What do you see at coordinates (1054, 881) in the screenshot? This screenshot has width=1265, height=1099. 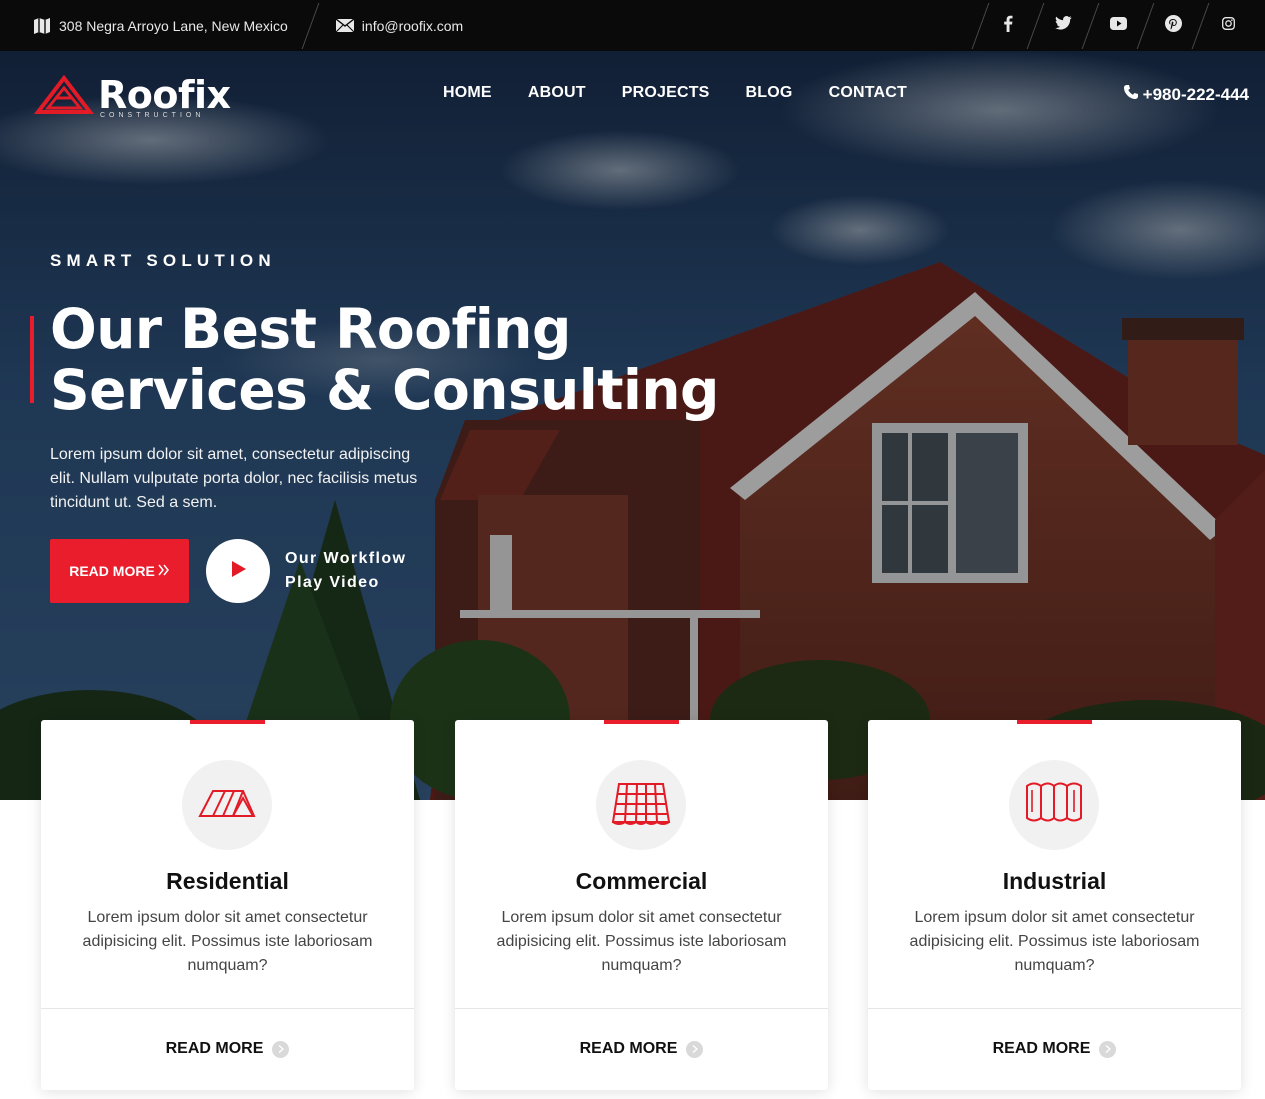 I see `card-title: Industrial` at bounding box center [1054, 881].